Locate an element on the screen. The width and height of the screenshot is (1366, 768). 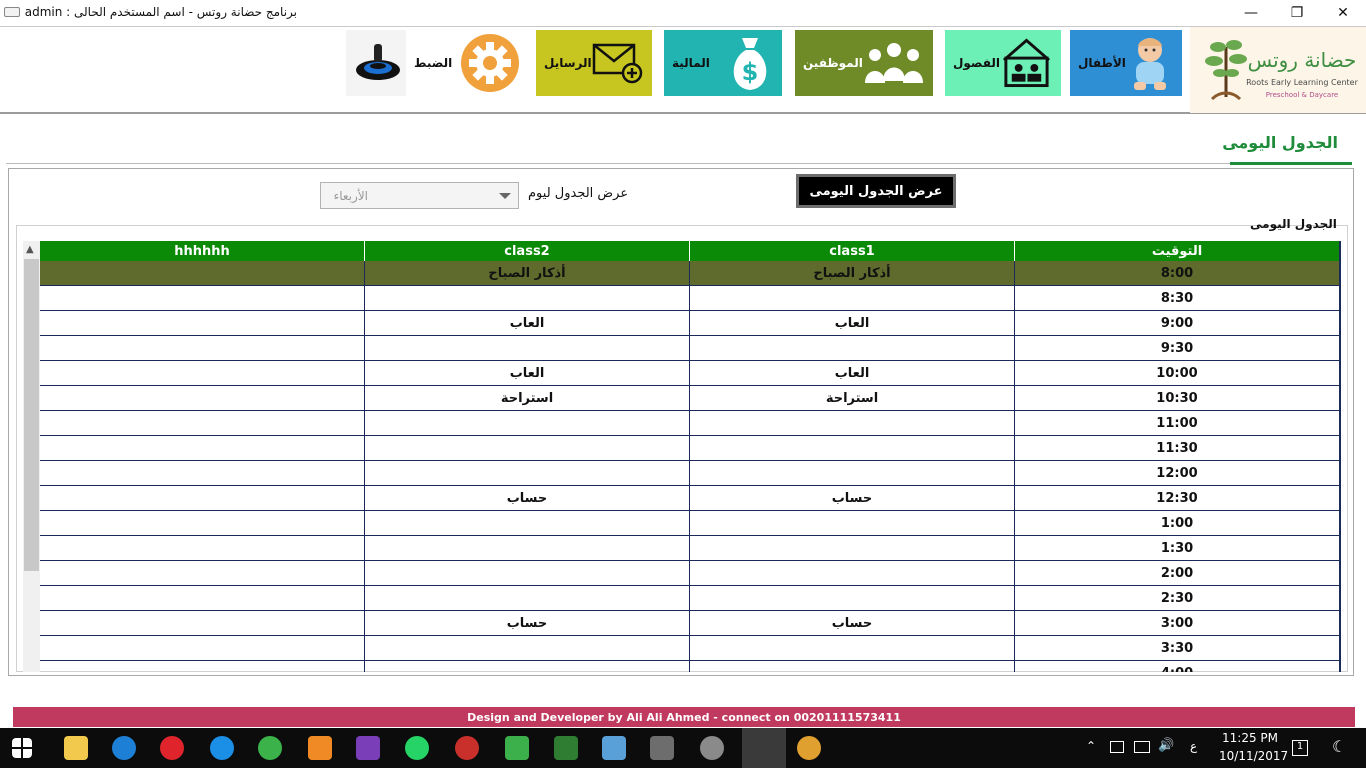
whatsapp-icon is located at coordinates (417, 748).